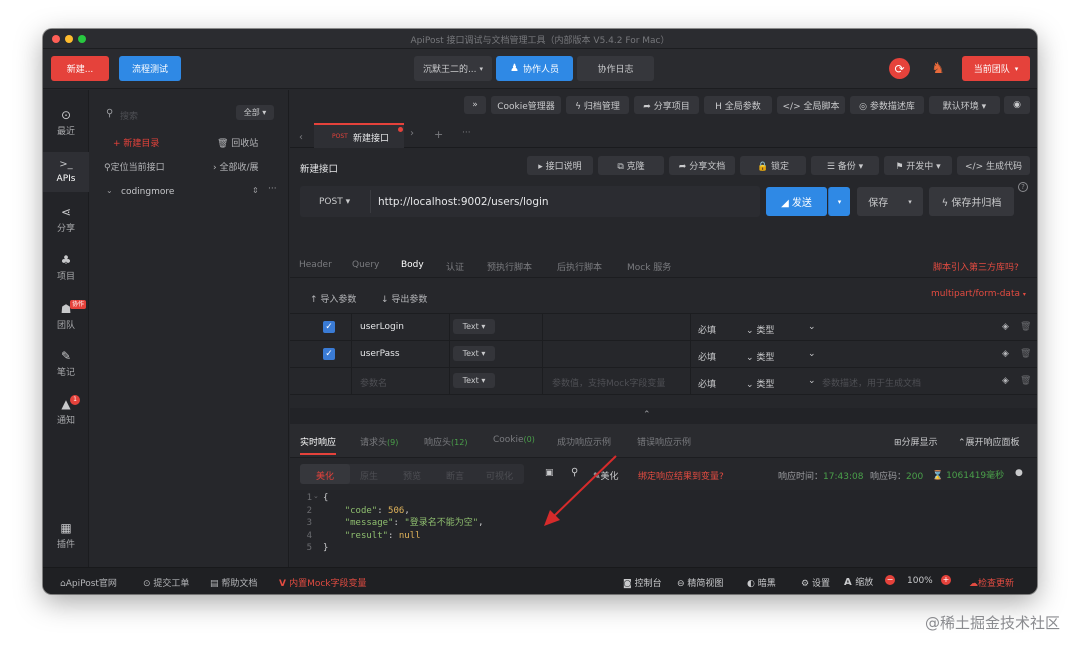  What do you see at coordinates (811, 105) in the screenshot?
I see `global-script-button: </> 全局脚本` at bounding box center [811, 105].